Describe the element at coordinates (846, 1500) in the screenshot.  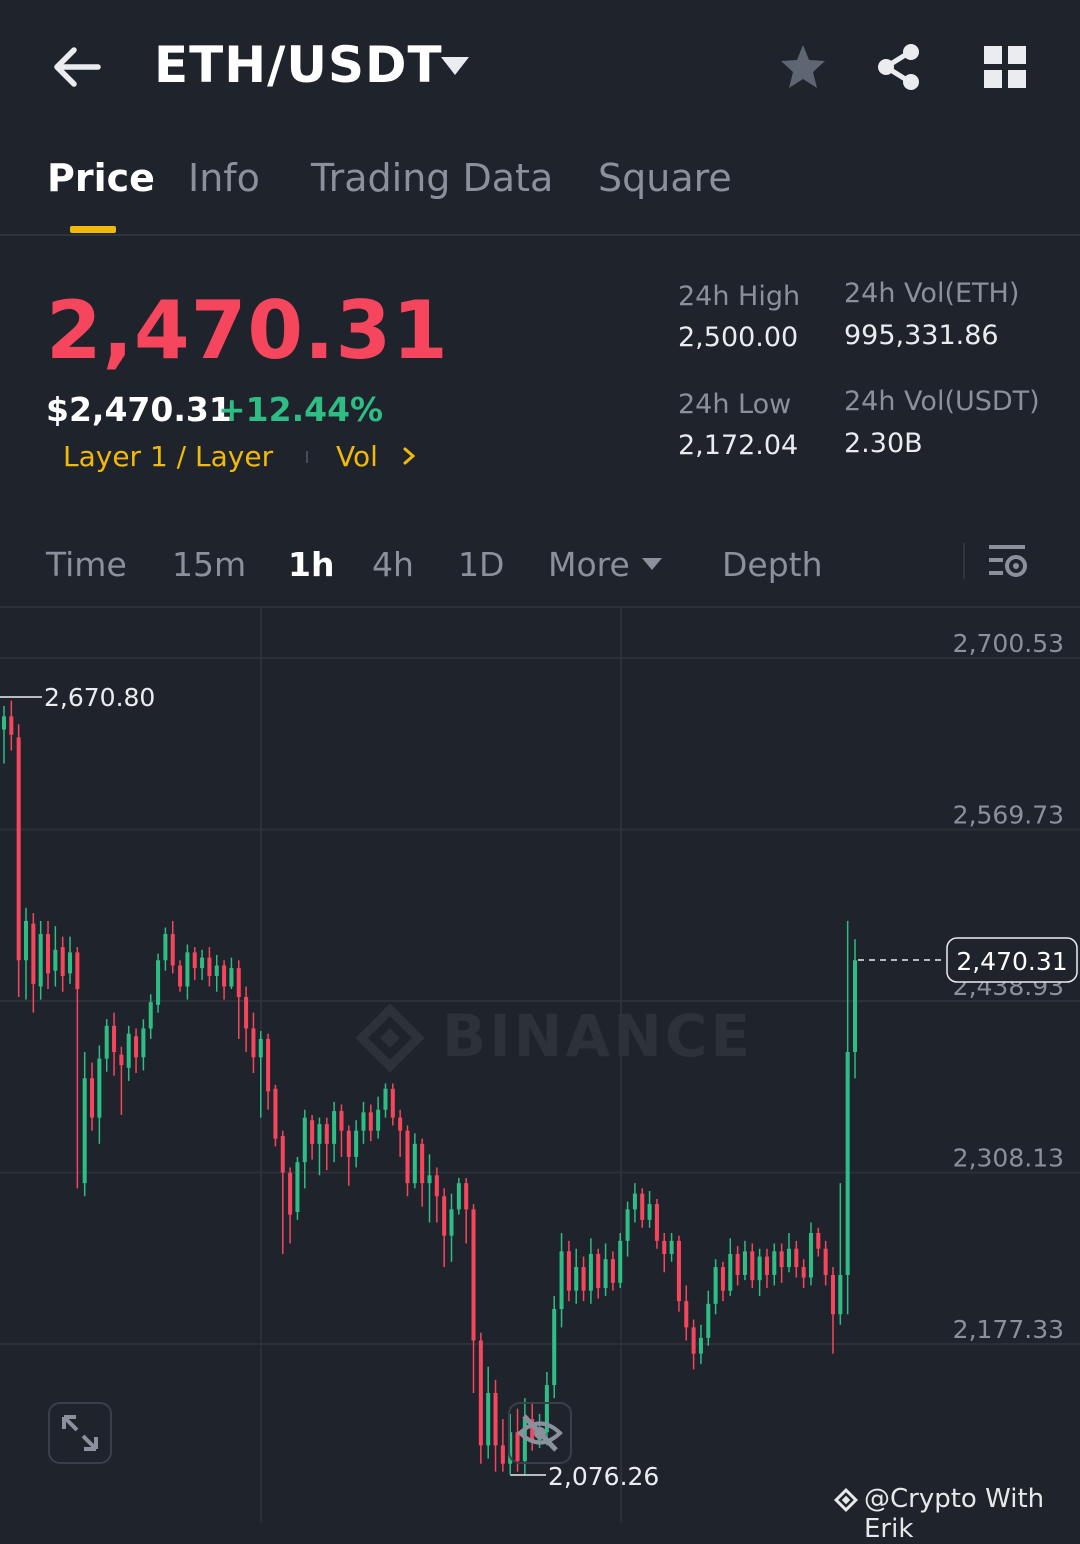
I see `binance-logo-icon` at that location.